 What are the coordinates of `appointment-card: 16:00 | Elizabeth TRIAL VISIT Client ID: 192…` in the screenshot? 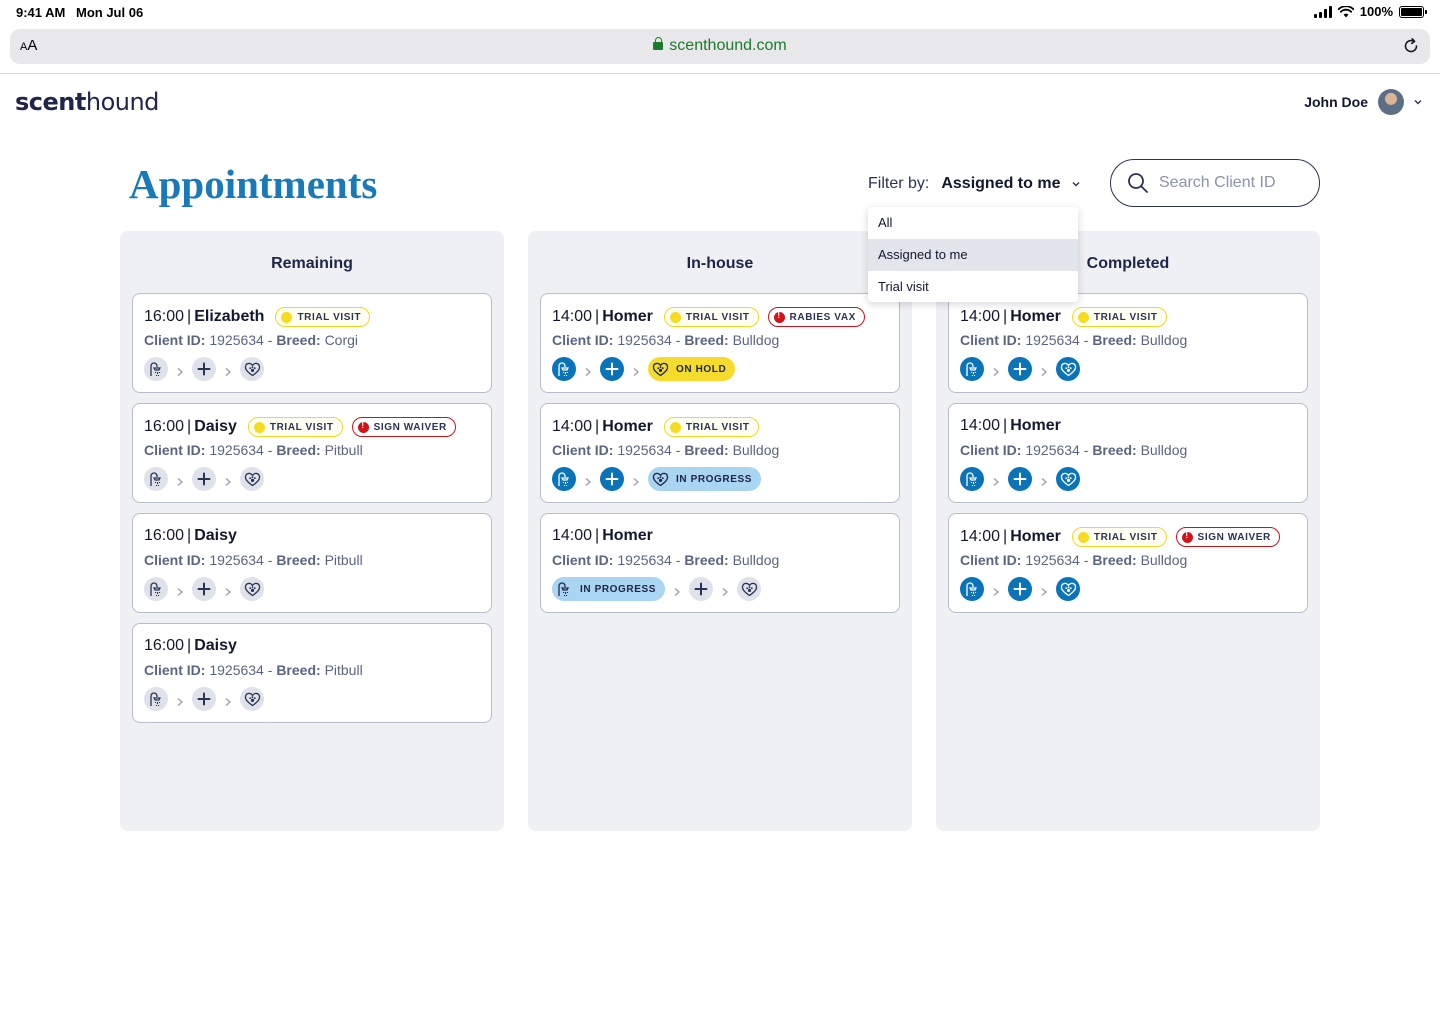 It's located at (312, 343).